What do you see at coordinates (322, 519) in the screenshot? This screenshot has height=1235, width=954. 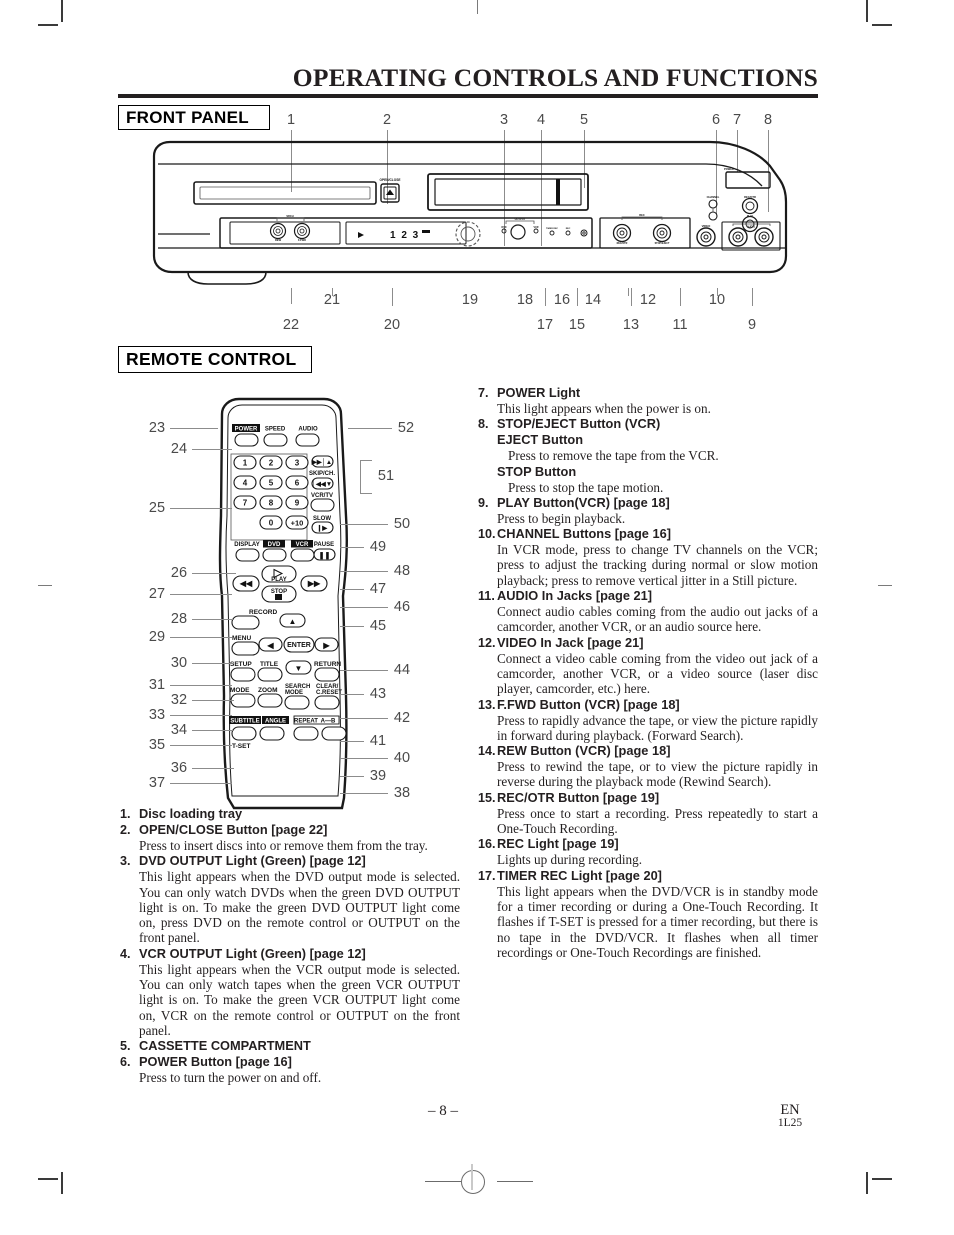 I see `svg-text: SLOW` at bounding box center [322, 519].